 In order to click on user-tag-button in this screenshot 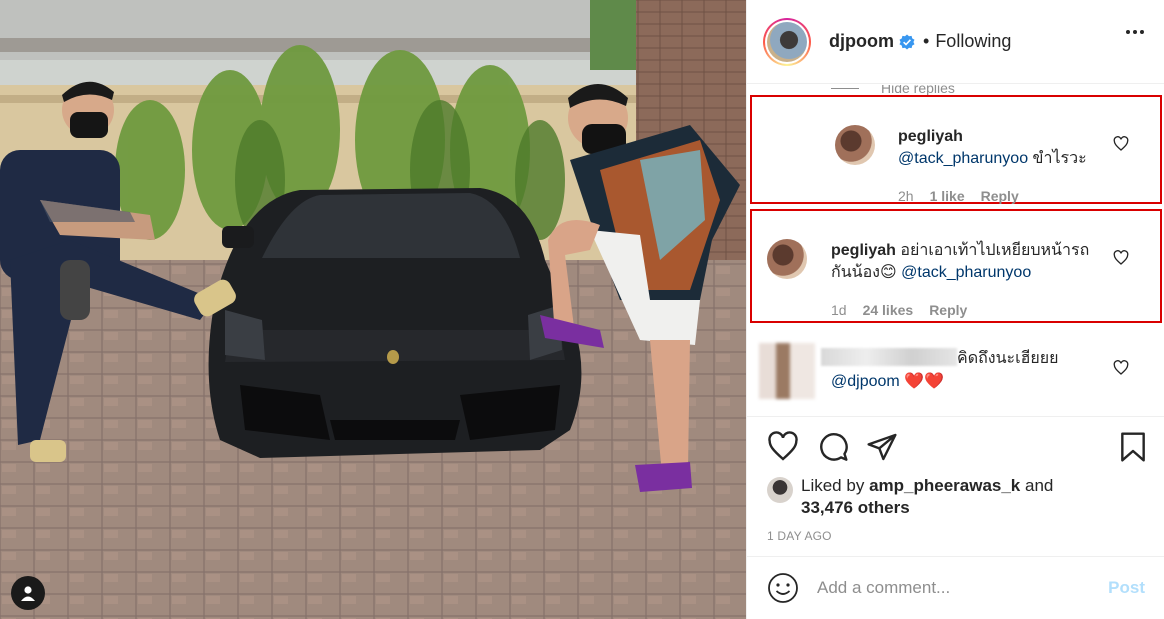, I will do `click(28, 593)`.